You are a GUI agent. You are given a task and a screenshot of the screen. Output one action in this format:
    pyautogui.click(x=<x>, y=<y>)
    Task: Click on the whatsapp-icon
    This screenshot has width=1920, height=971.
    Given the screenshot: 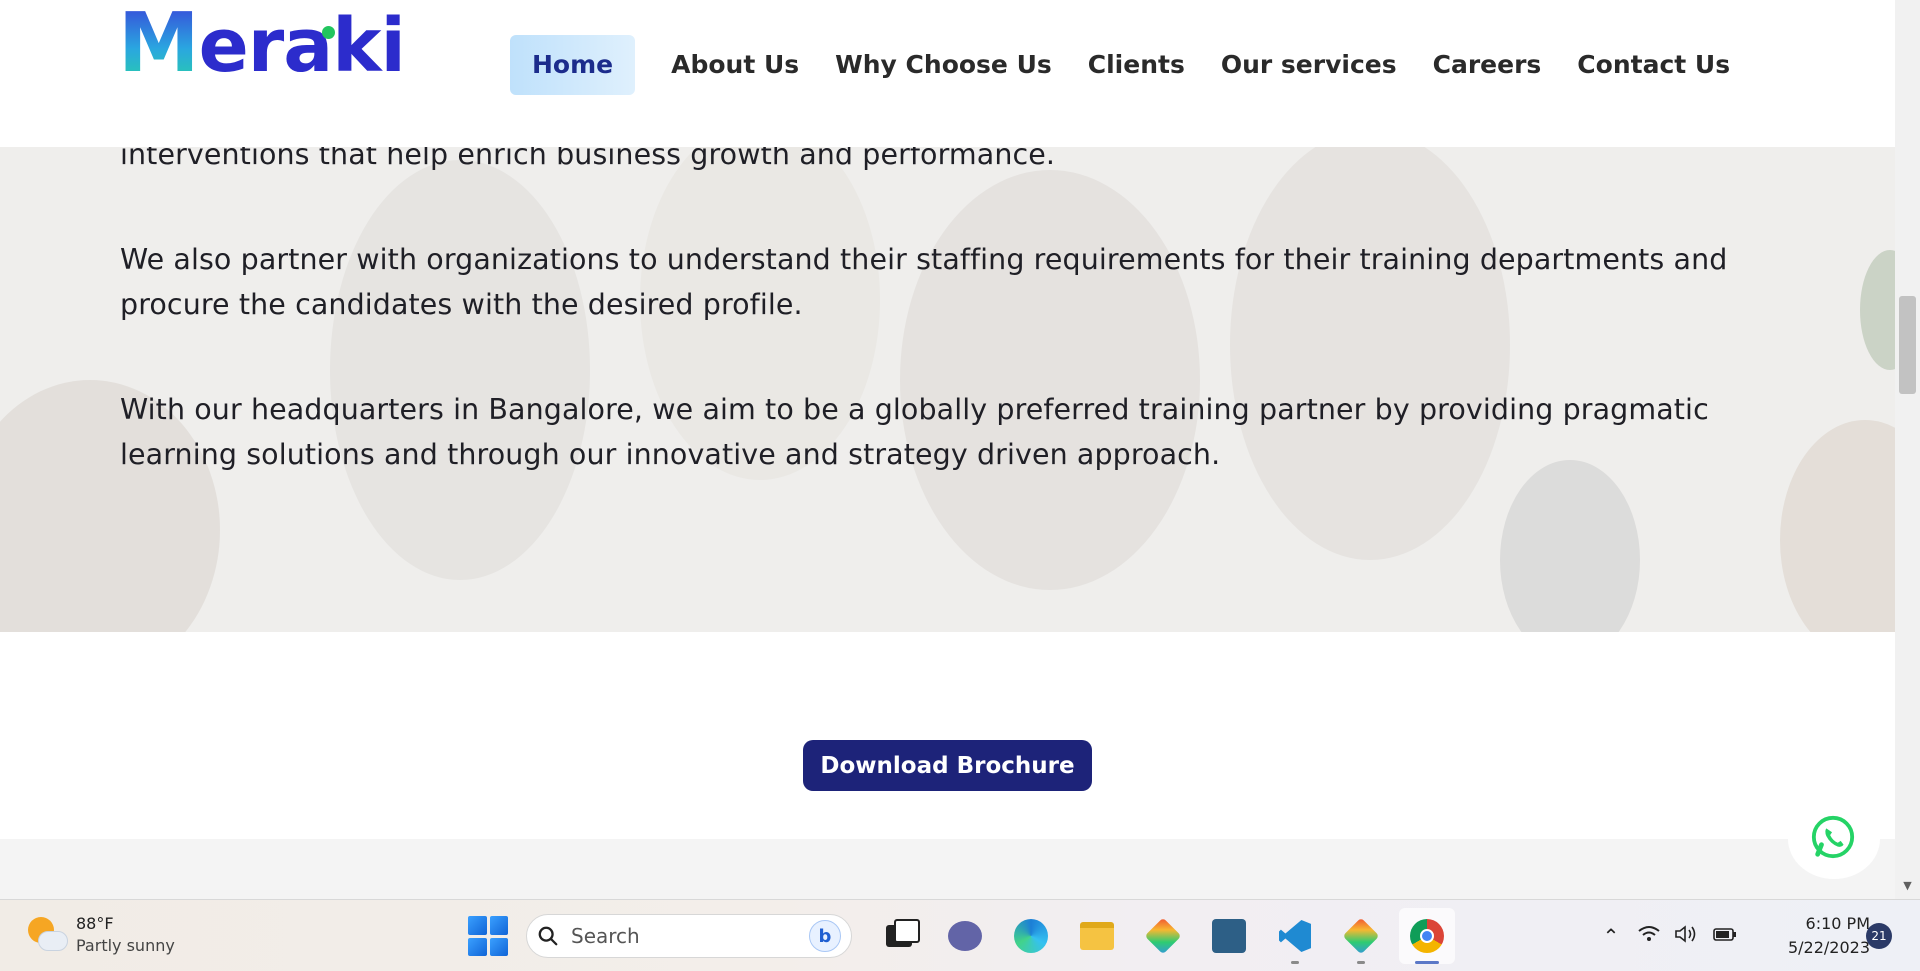 What is the action you would take?
    pyautogui.click(x=1833, y=837)
    